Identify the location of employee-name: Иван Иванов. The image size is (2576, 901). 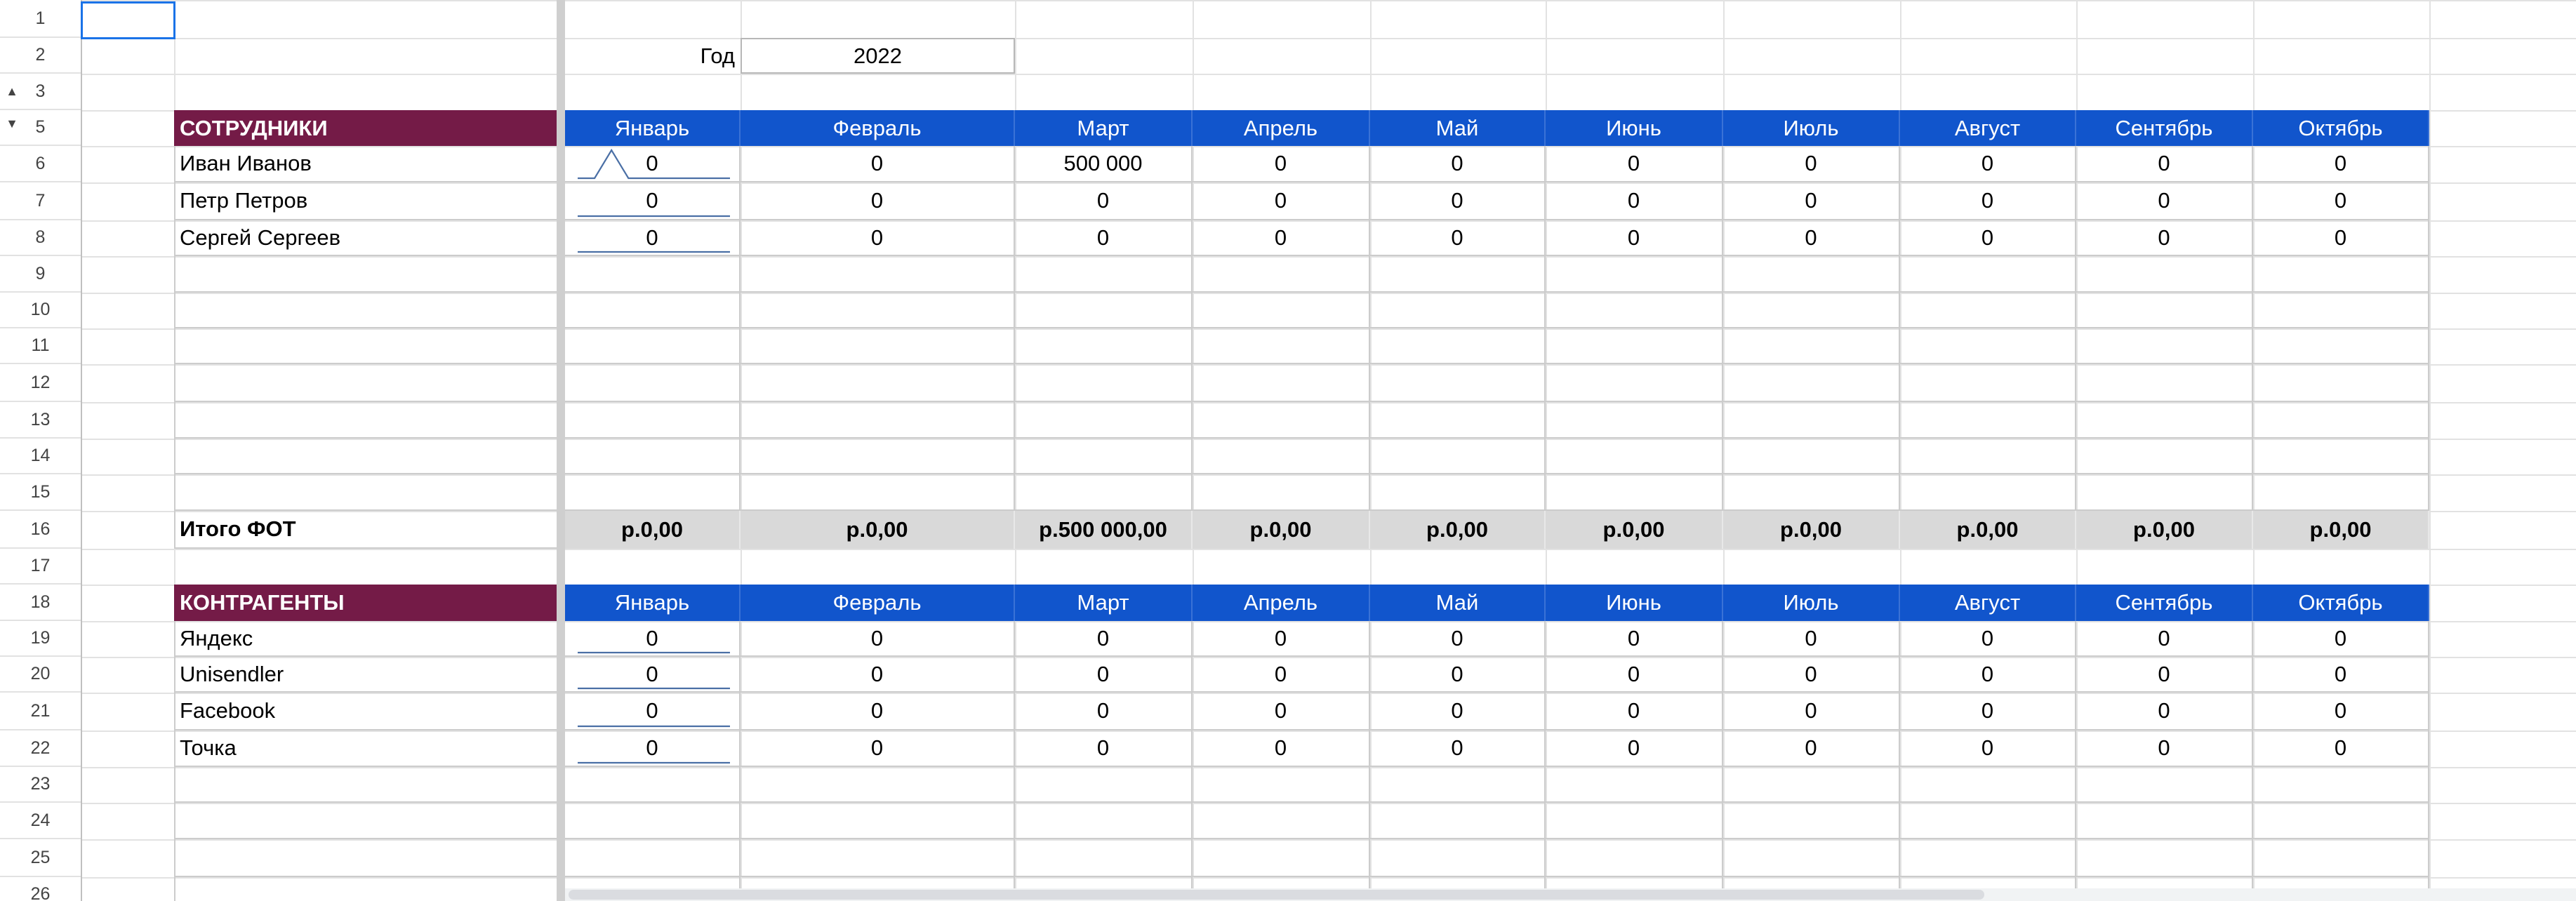
(366, 164).